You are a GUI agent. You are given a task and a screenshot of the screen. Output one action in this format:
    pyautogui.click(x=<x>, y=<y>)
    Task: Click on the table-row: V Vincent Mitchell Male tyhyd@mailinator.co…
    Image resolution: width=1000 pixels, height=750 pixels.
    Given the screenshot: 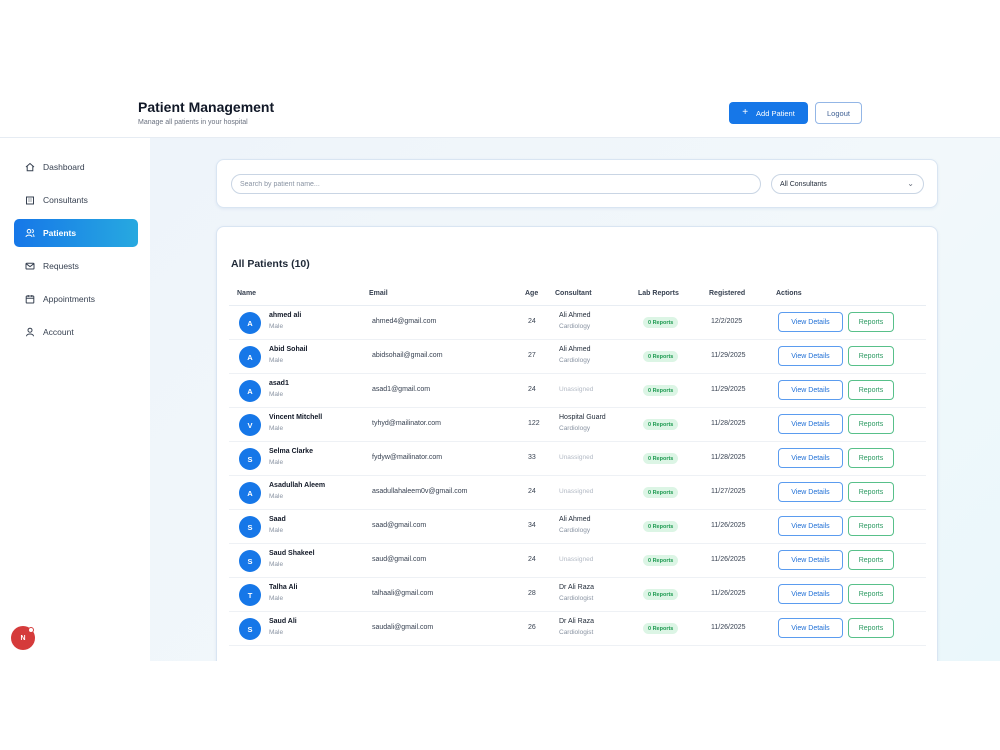 What is the action you would take?
    pyautogui.click(x=577, y=425)
    